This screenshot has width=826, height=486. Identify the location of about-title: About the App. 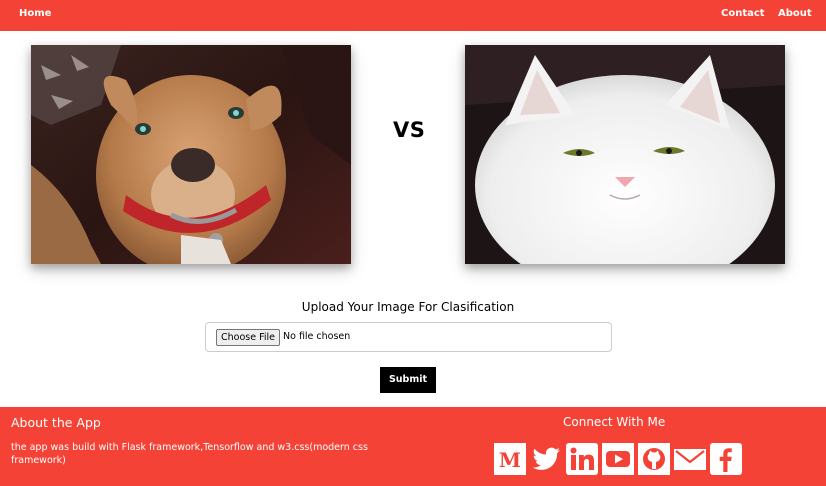
(56, 422).